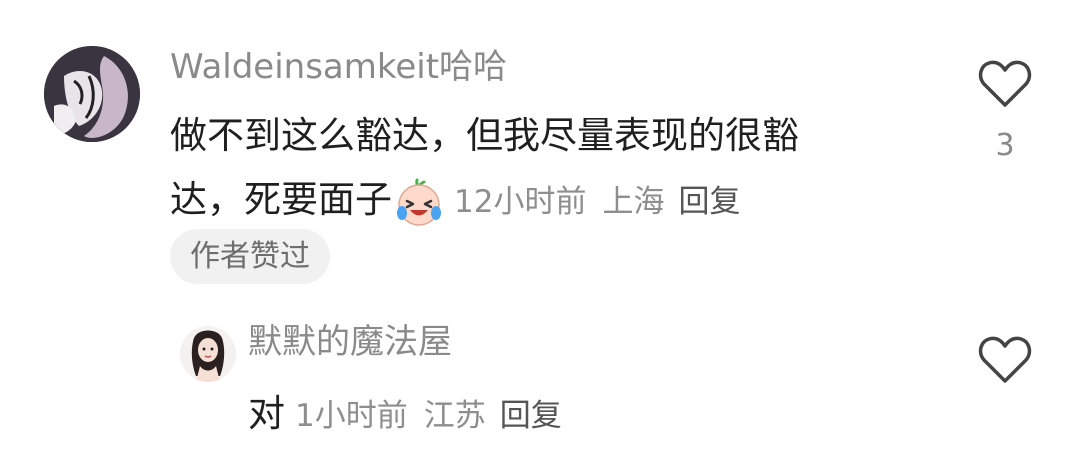  What do you see at coordinates (266, 413) in the screenshot?
I see `reply-text: 对` at bounding box center [266, 413].